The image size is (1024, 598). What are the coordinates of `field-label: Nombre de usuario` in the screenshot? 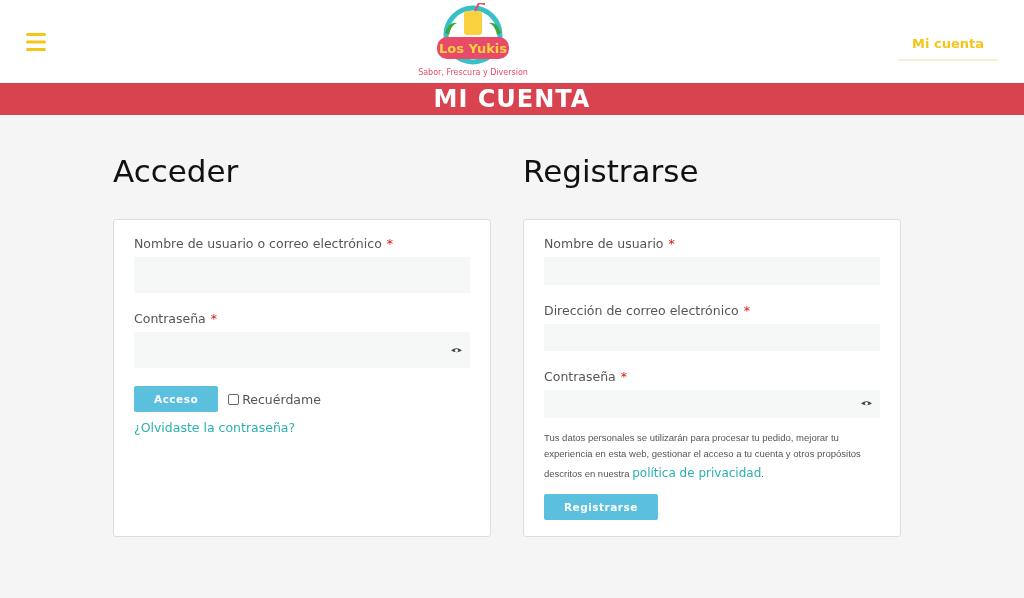 It's located at (604, 243).